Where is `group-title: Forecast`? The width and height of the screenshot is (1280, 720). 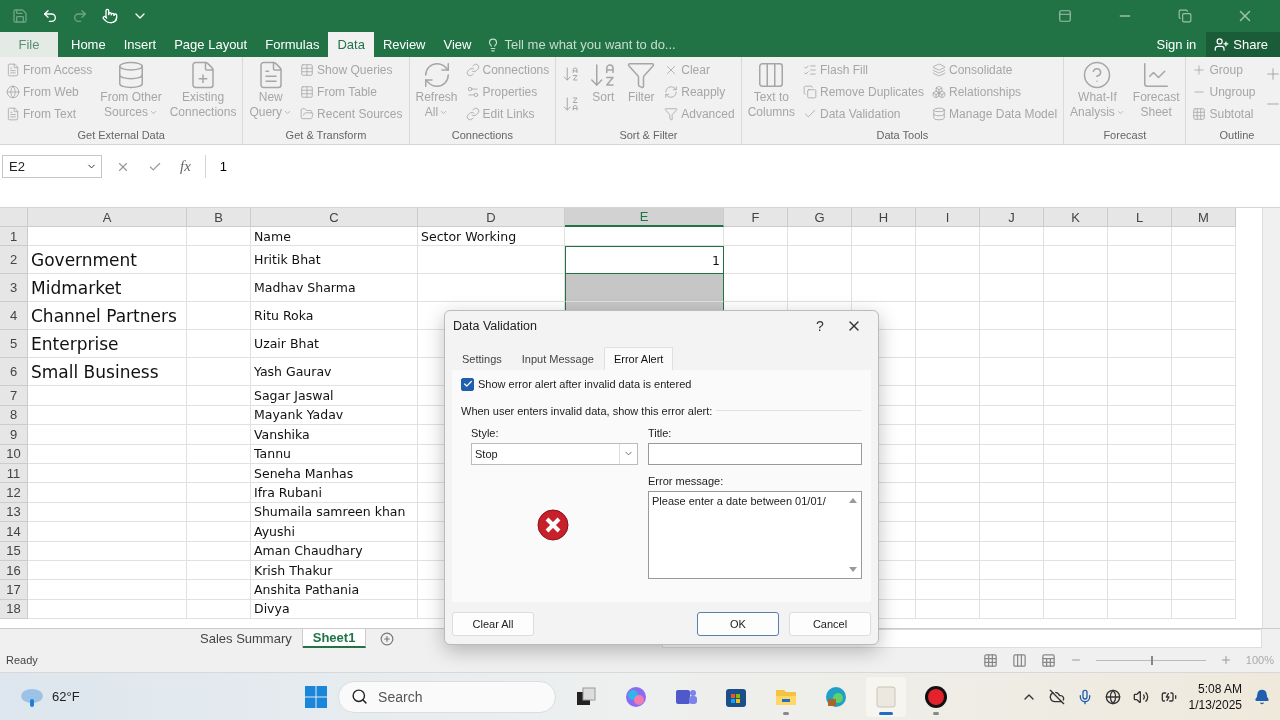 group-title: Forecast is located at coordinates (1125, 136).